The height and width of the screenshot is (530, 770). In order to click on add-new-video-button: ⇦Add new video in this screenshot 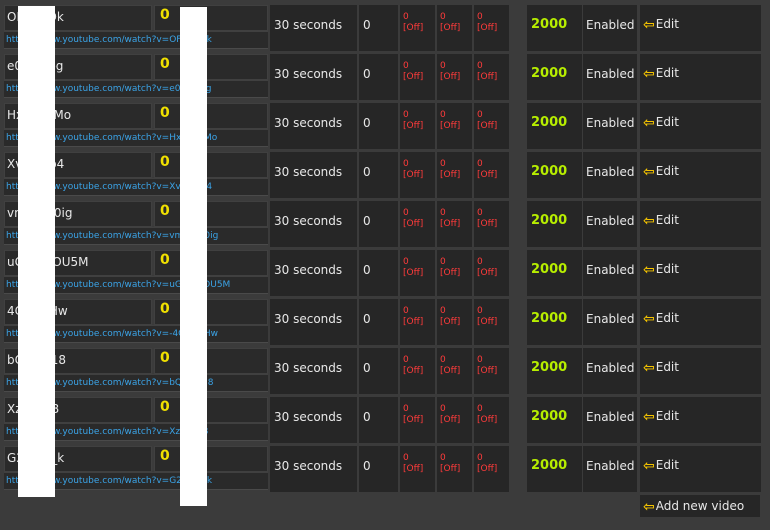, I will do `click(700, 506)`.